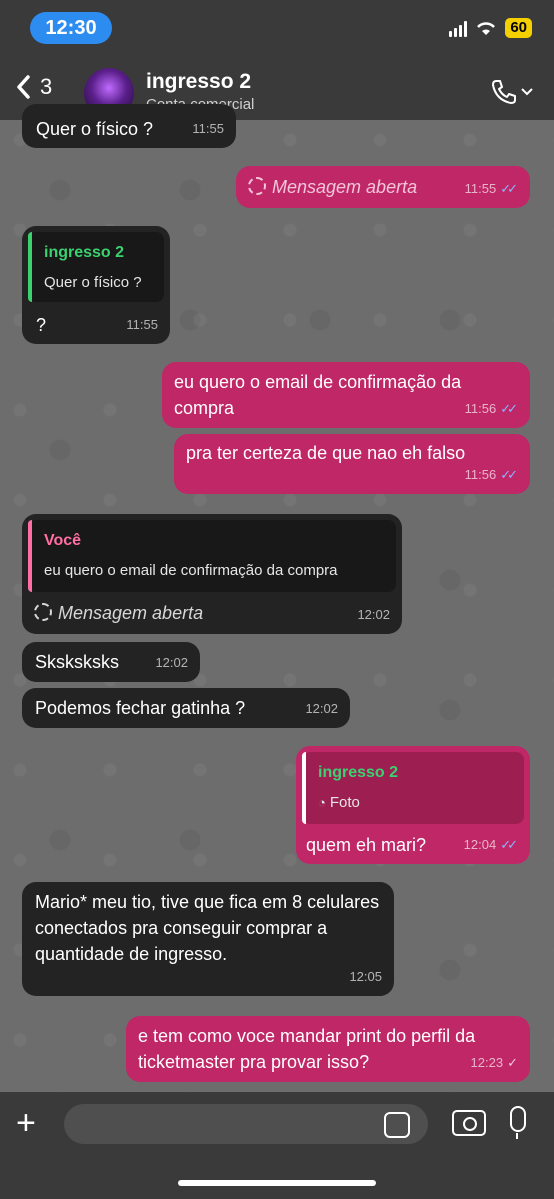 The width and height of the screenshot is (554, 1199). Describe the element at coordinates (95, 129) in the screenshot. I see `message-text: Quer o físico ?` at that location.